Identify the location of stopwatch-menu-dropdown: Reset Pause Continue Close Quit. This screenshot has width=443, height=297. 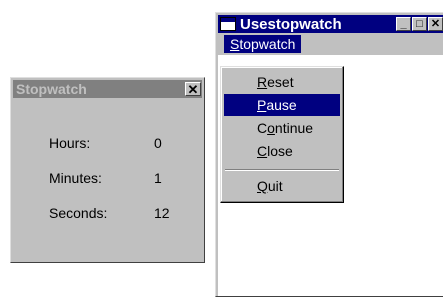
(282, 134).